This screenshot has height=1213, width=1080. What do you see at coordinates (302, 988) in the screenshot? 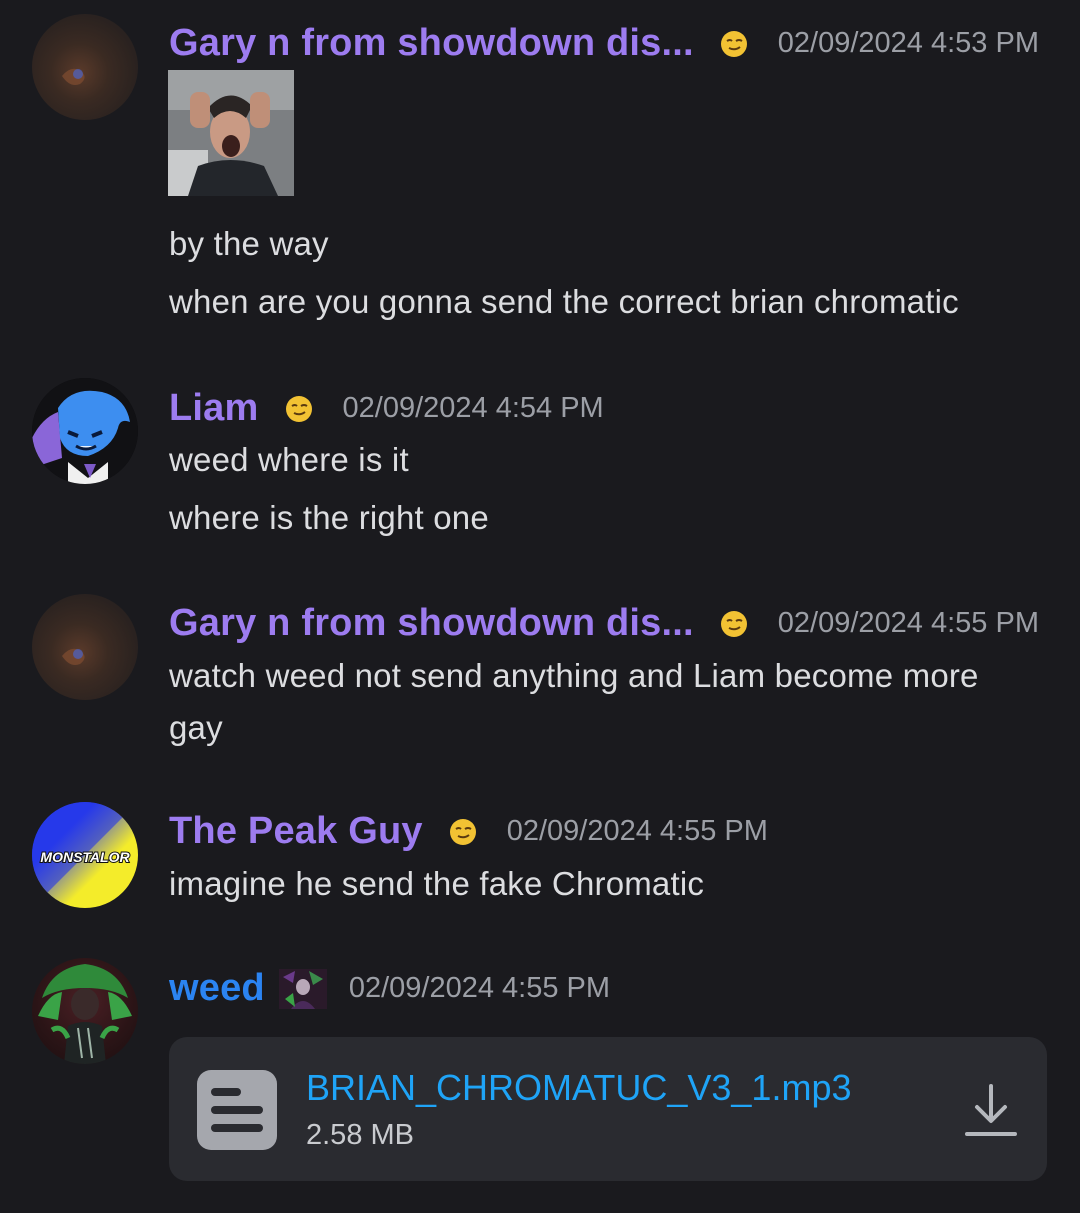
I see `role-icon` at bounding box center [302, 988].